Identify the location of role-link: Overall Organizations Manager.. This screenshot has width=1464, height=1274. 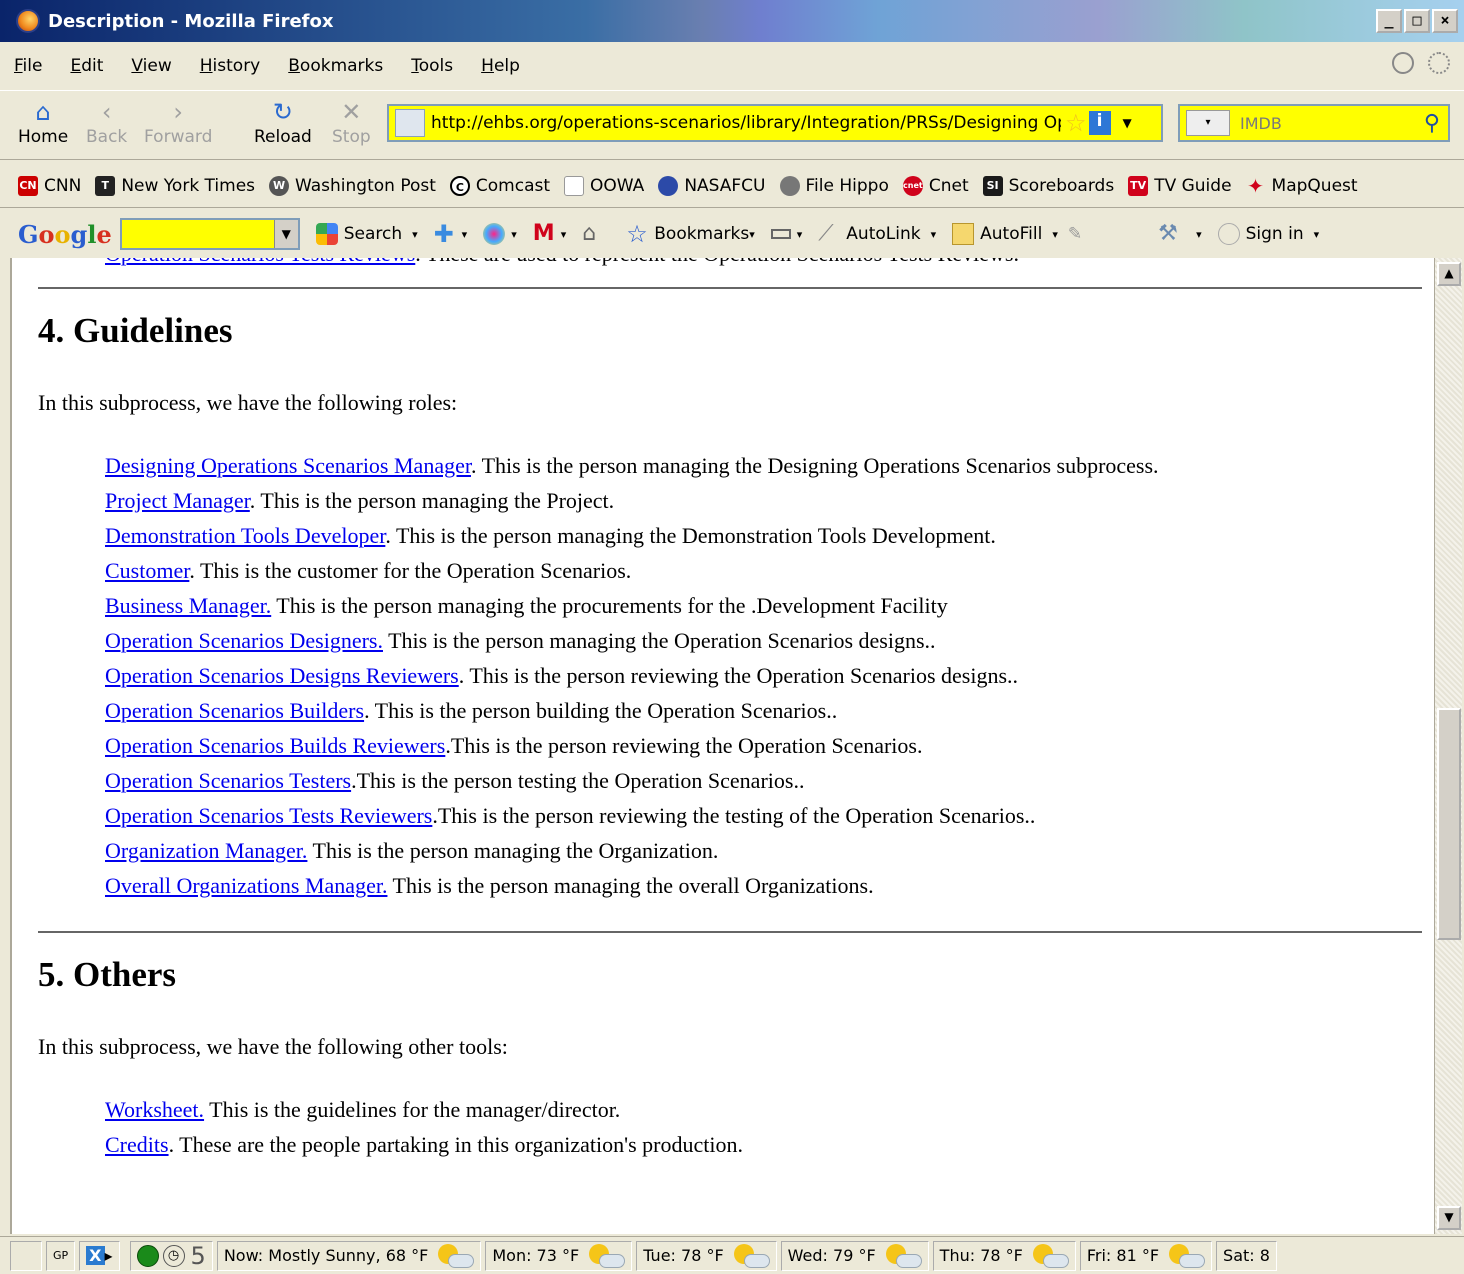
(246, 885).